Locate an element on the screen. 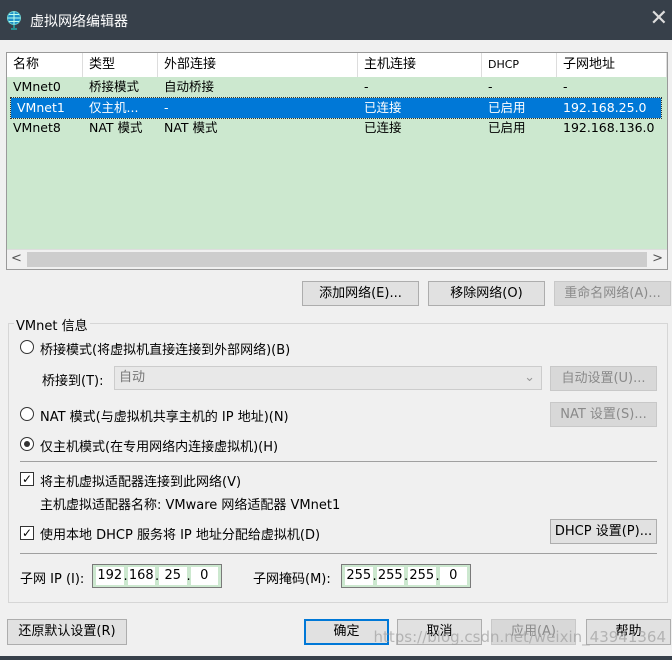 The image size is (672, 660). table-row: VMnet0 桥接模式 自动桥接 - - - is located at coordinates (337, 87).